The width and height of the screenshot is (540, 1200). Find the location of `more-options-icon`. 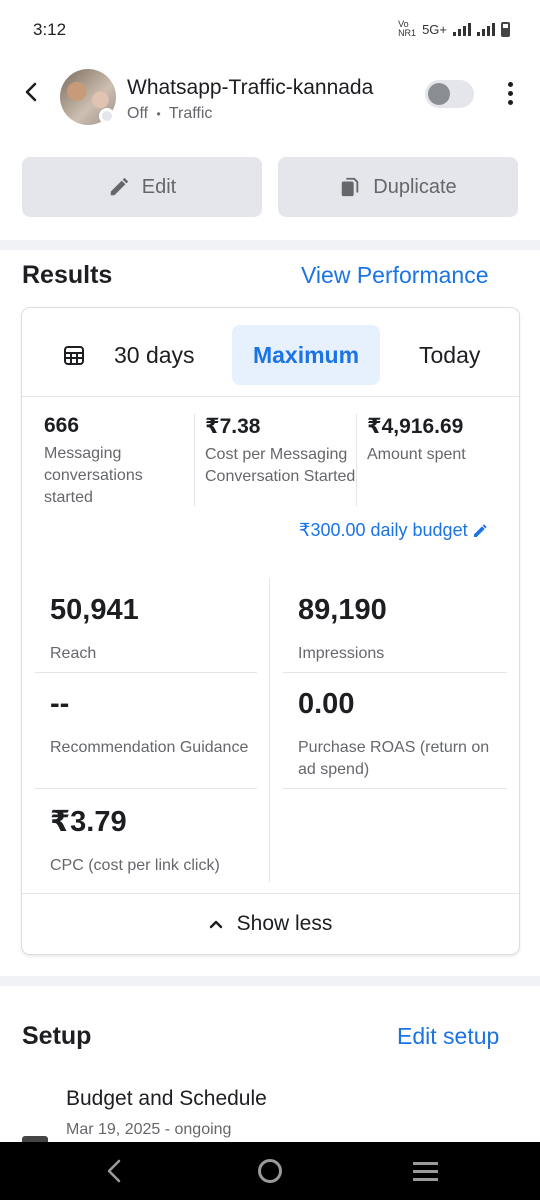

more-options-icon is located at coordinates (510, 95).